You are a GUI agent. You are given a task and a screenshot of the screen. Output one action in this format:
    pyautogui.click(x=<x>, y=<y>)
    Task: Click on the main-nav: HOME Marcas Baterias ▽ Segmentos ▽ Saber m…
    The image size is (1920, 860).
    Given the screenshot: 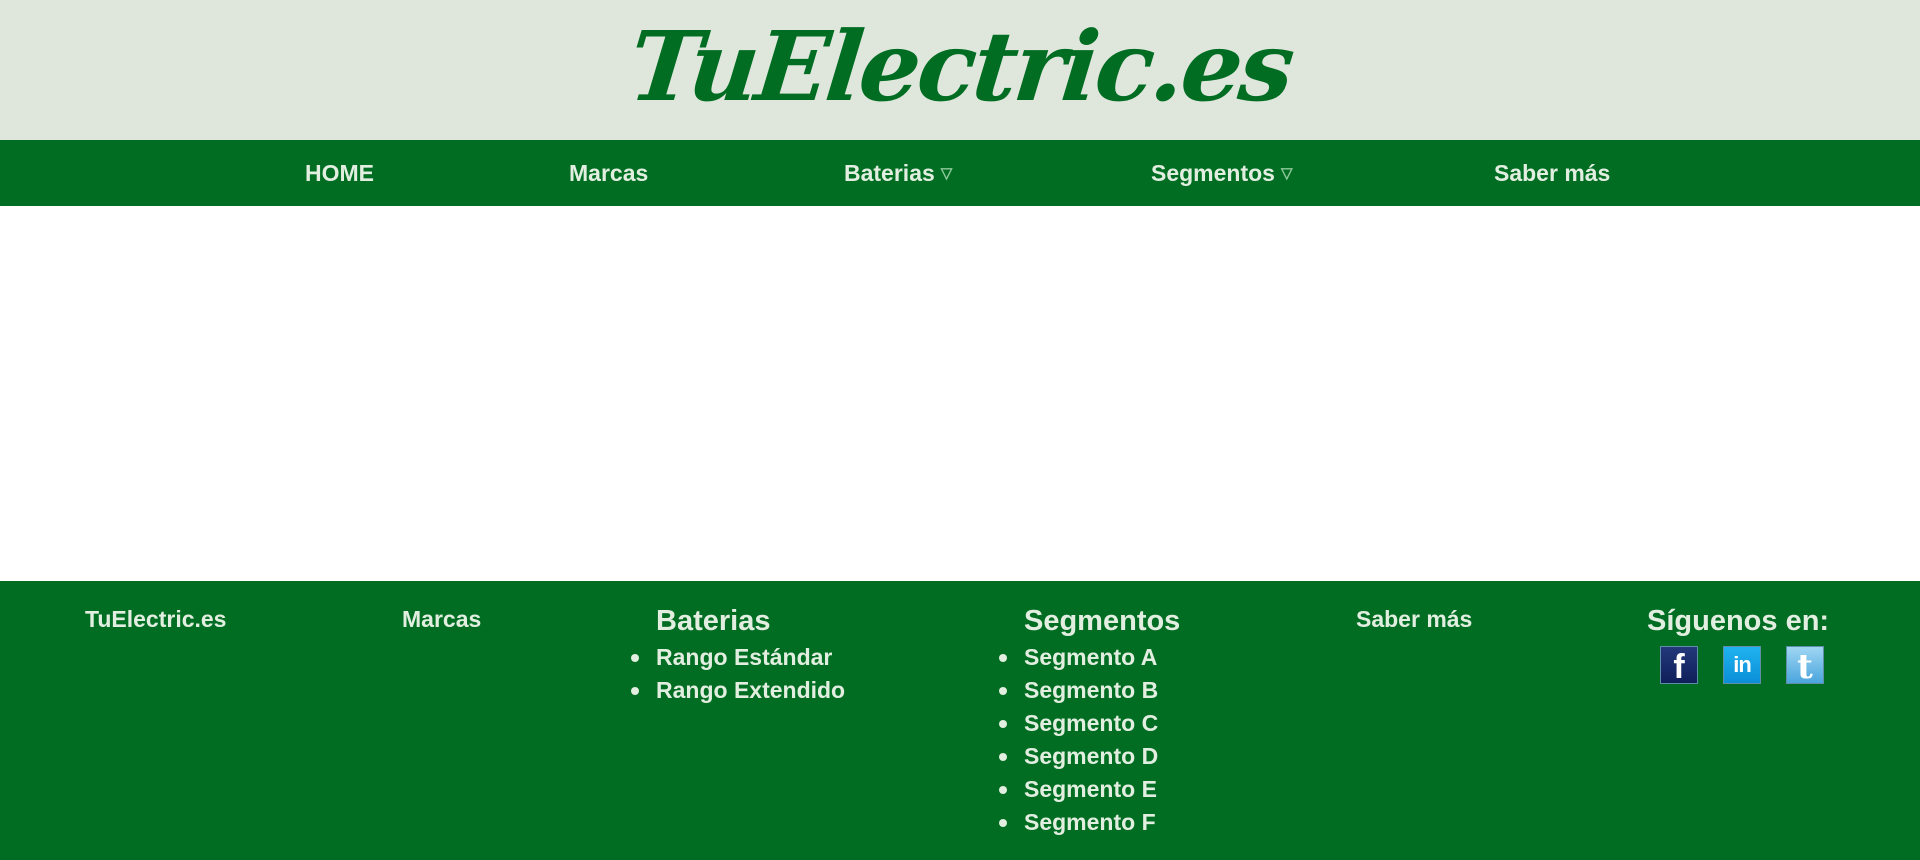 What is the action you would take?
    pyautogui.click(x=960, y=173)
    